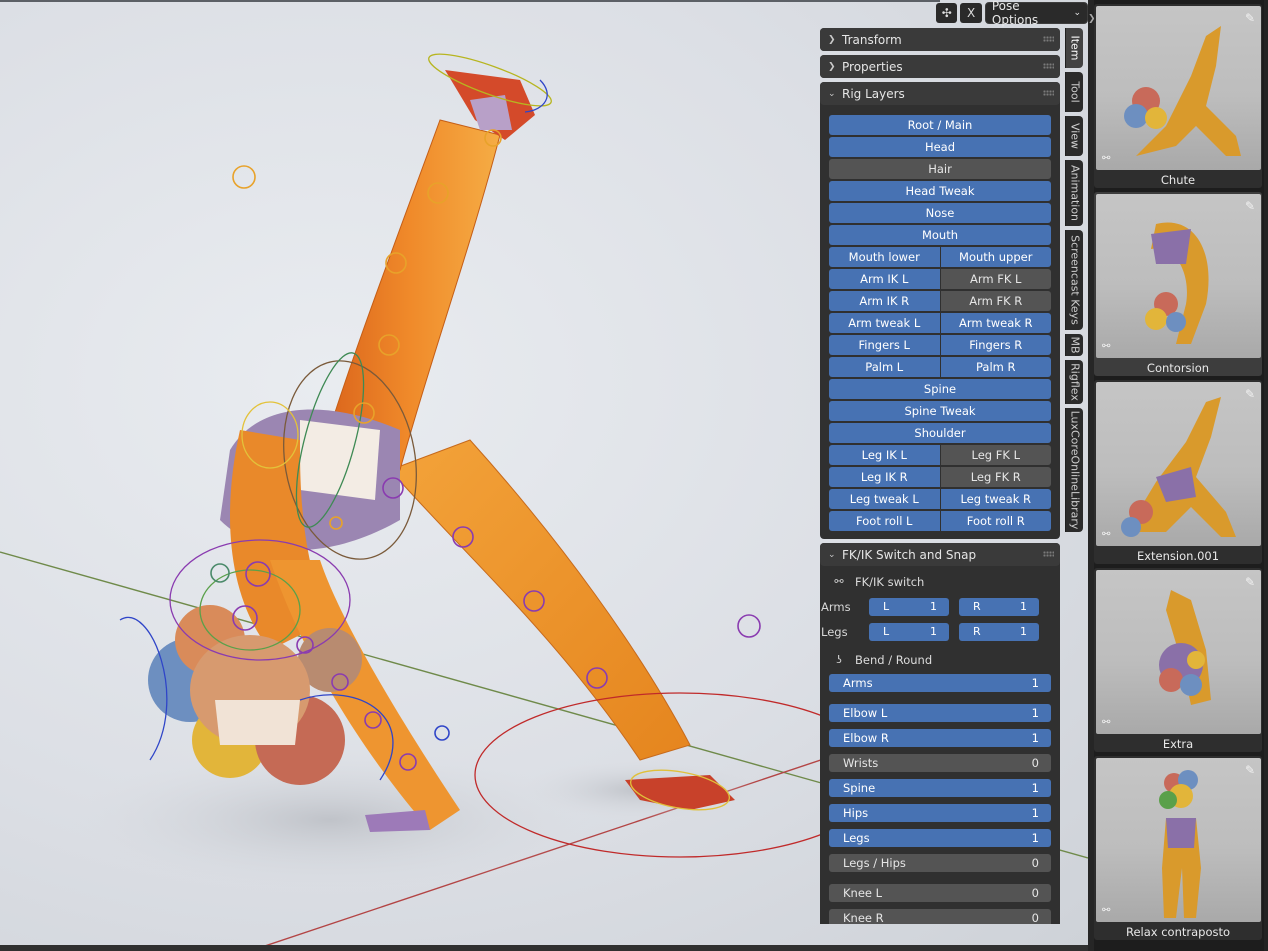 This screenshot has height=951, width=1268. I want to click on tab-label: Animation, so click(1074, 193).